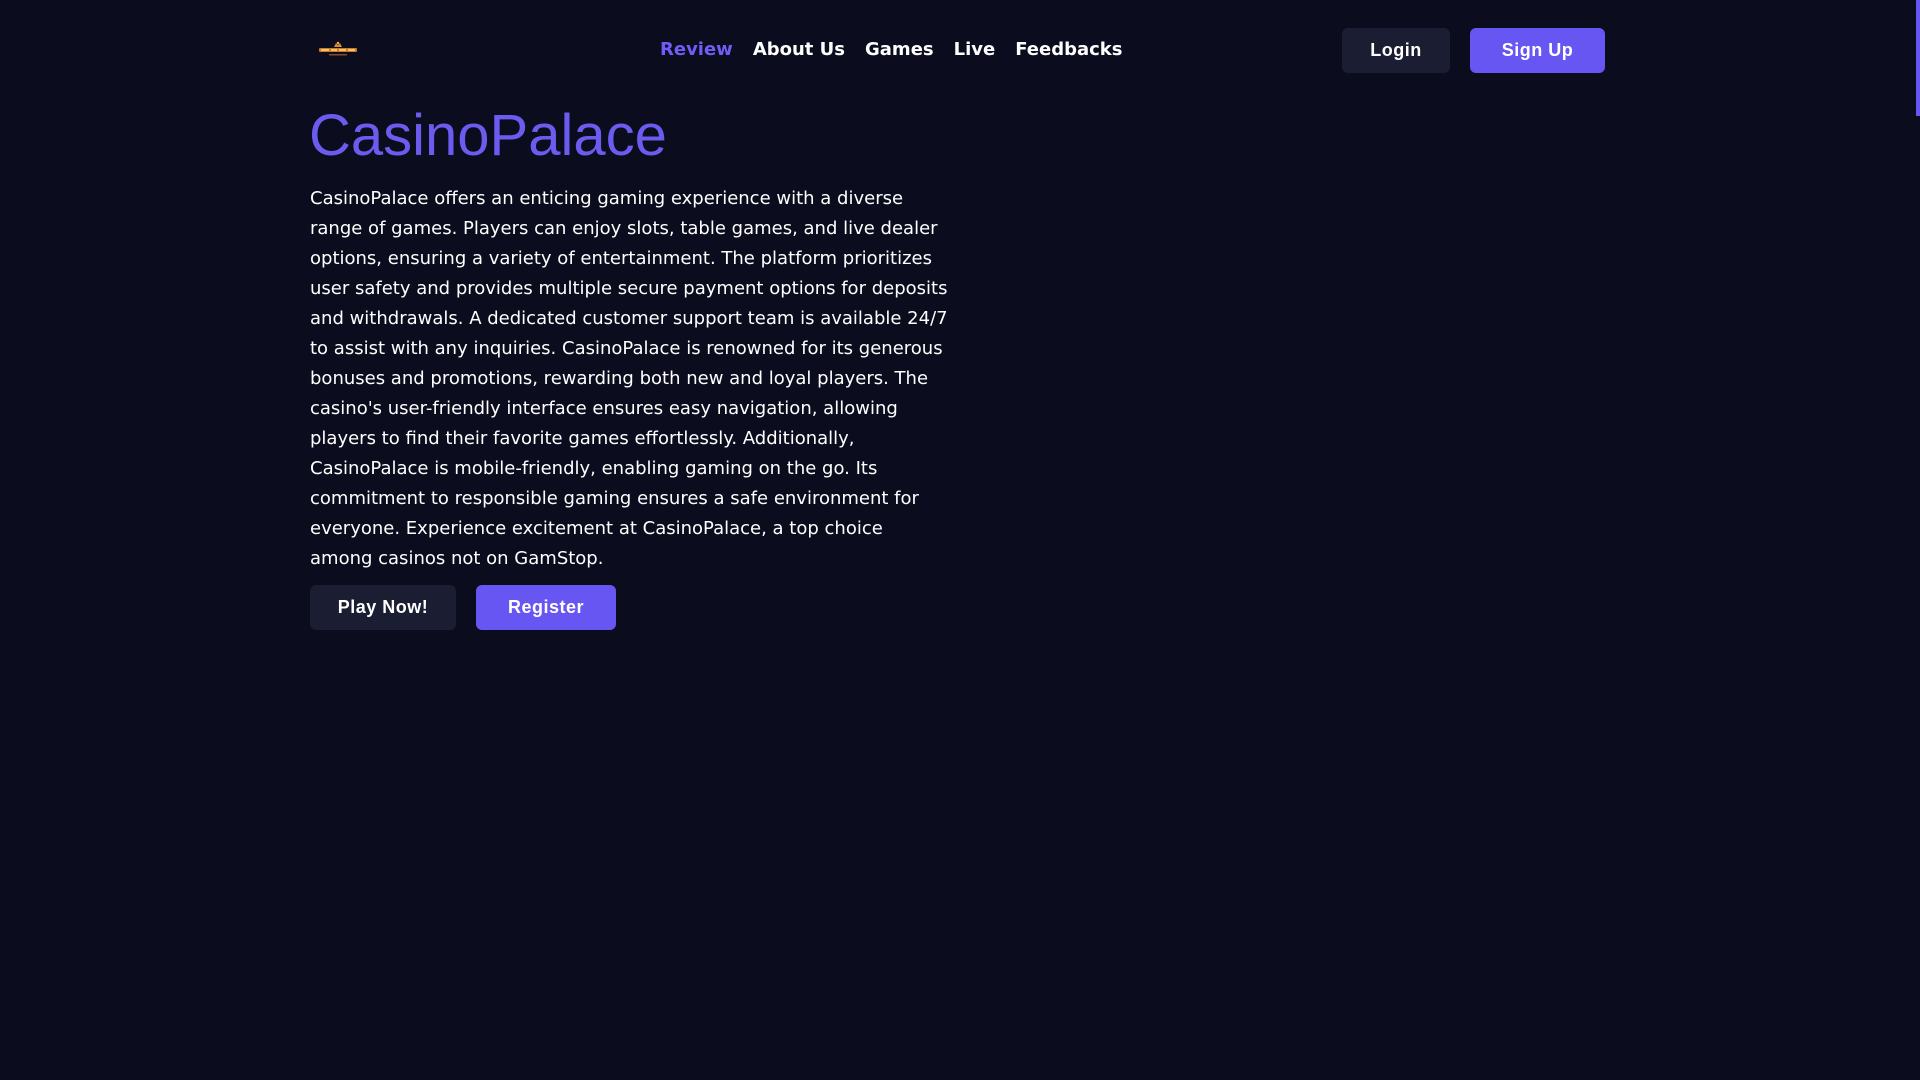 This screenshot has width=1920, height=1080. I want to click on casinopalace-logo, so click(338, 49).